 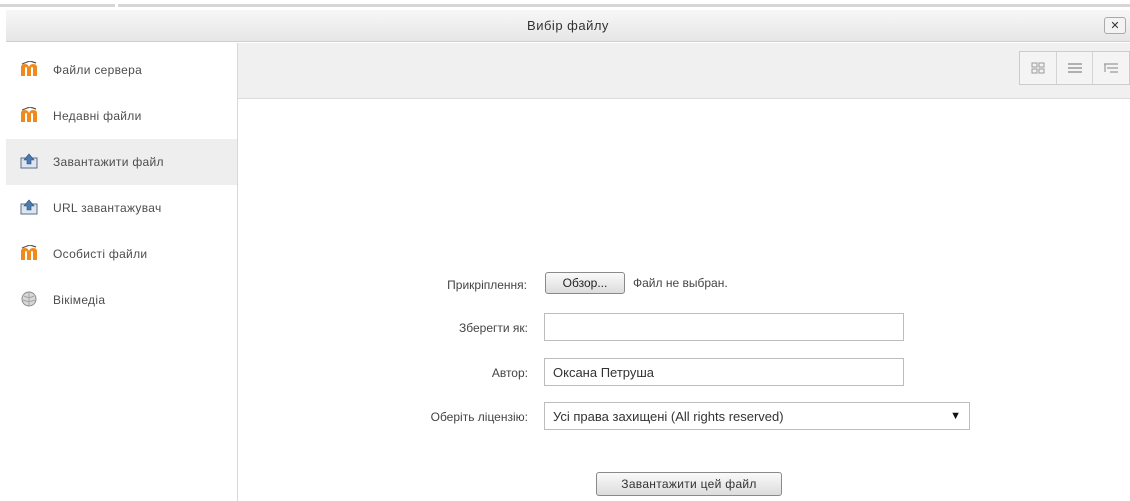 I want to click on tree-view-icon, so click(x=1111, y=68).